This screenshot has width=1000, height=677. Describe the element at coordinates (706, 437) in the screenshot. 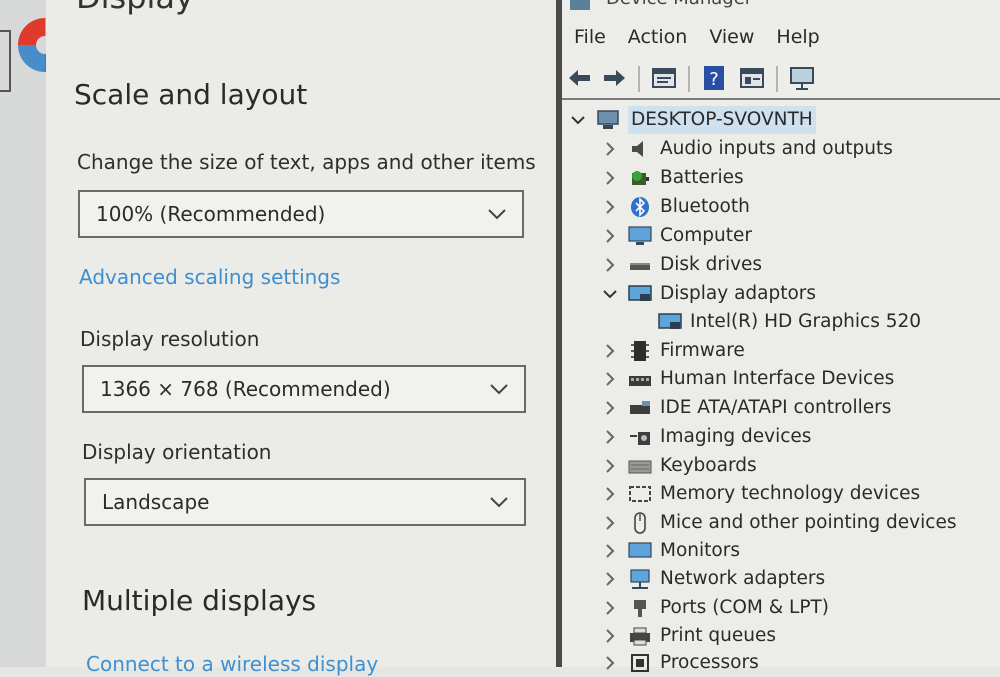

I see `tree-item-imaging: Imaging devices` at that location.